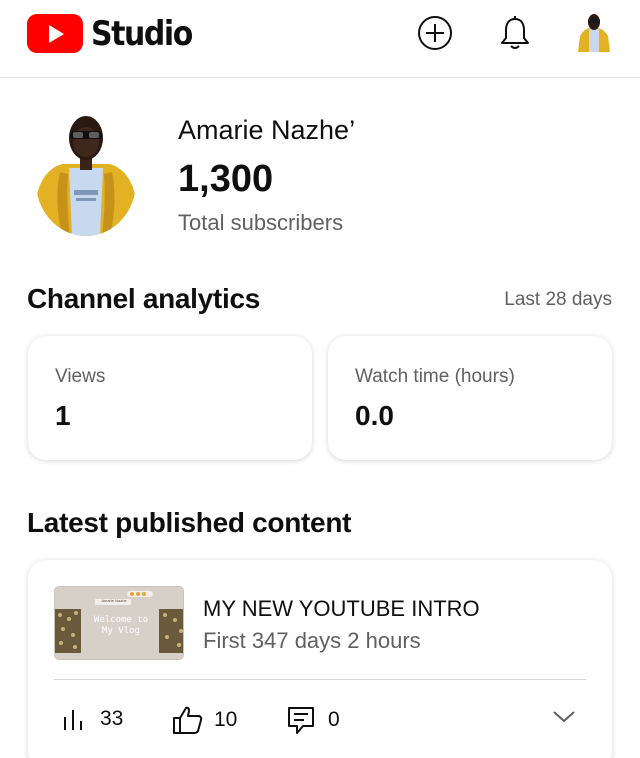 The image size is (640, 758). Describe the element at coordinates (470, 398) in the screenshot. I see `watch-time-card: Watch time (hours) 0.0` at that location.